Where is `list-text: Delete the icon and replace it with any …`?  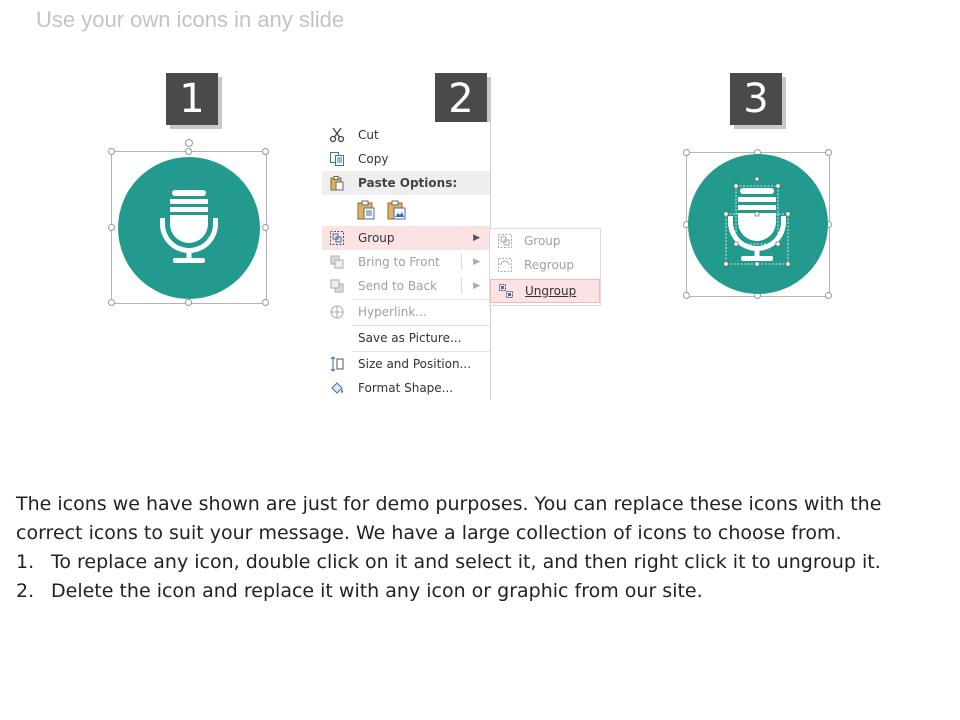 list-text: Delete the icon and replace it with any … is located at coordinates (377, 591).